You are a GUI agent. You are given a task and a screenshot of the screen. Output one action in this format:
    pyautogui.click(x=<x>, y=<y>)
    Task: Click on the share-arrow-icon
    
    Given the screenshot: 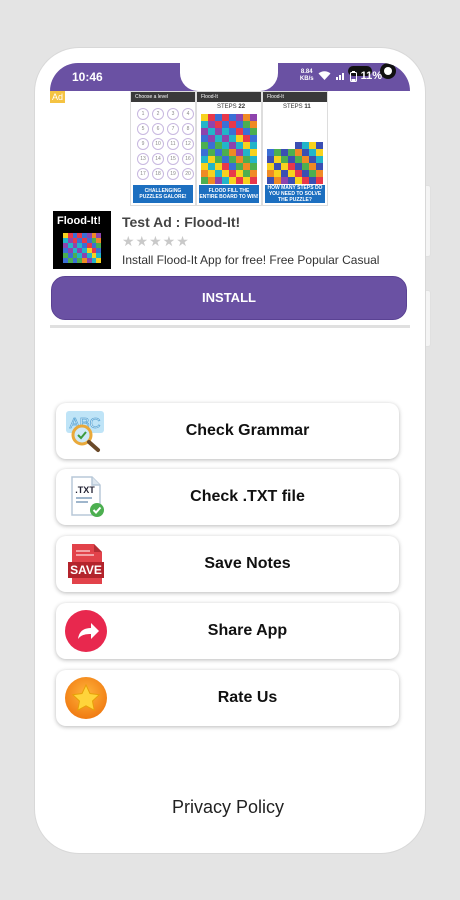 What is the action you would take?
    pyautogui.click(x=86, y=631)
    